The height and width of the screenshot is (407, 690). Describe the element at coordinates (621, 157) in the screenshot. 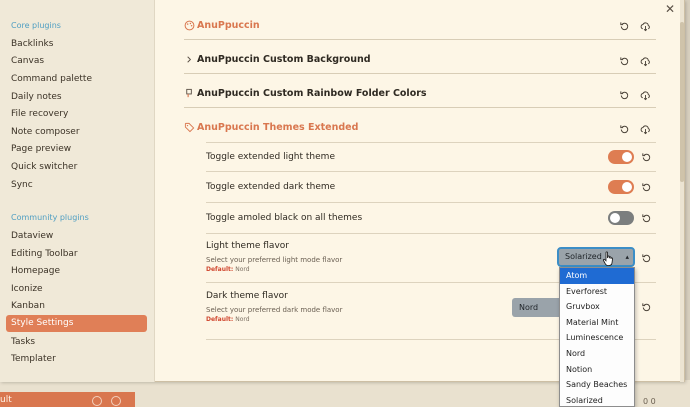

I see `toggle-extended-light` at that location.